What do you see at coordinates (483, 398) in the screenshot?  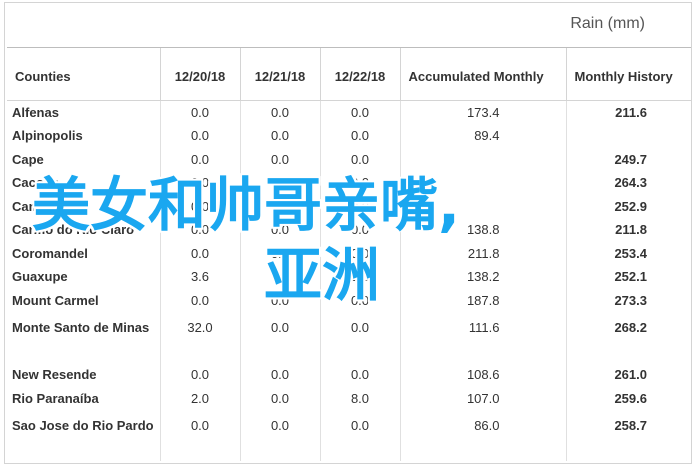 I see `cell-accumulated: 107.0` at bounding box center [483, 398].